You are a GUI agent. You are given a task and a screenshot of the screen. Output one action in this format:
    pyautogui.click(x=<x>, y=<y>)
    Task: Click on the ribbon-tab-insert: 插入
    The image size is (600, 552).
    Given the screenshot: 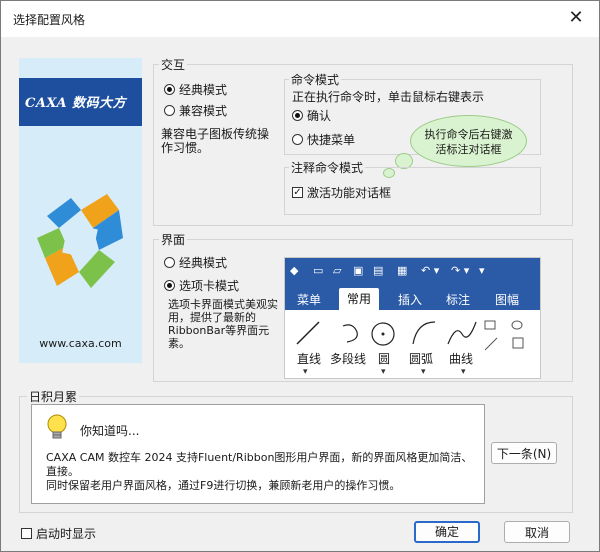 What is the action you would take?
    pyautogui.click(x=410, y=300)
    